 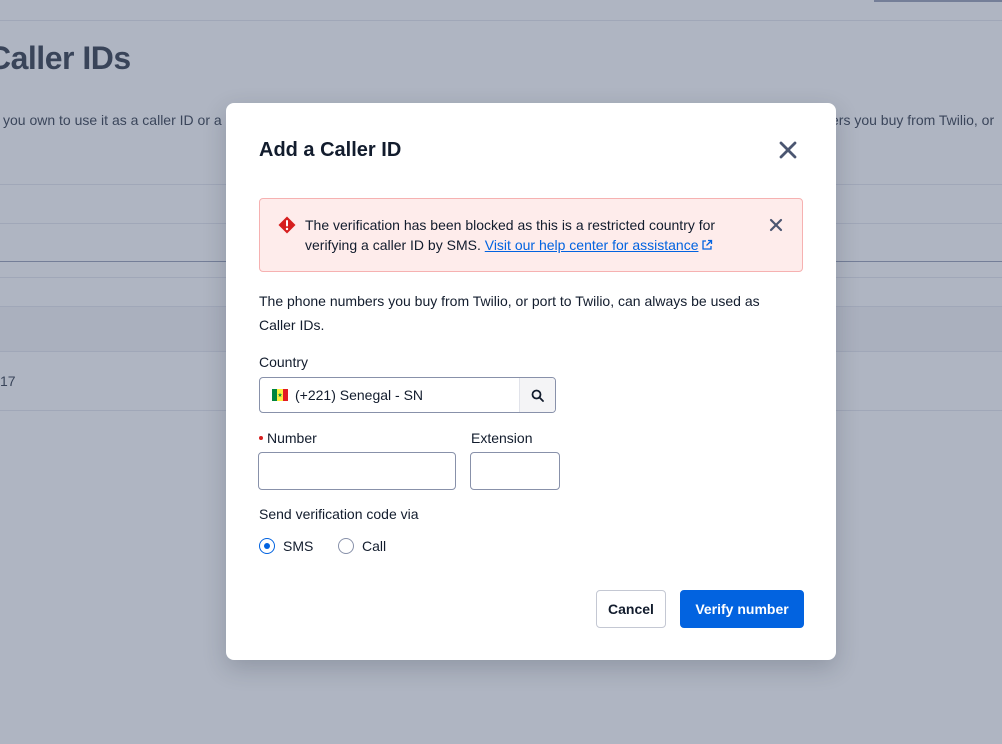 I want to click on sms-radio-circle, so click(x=267, y=546).